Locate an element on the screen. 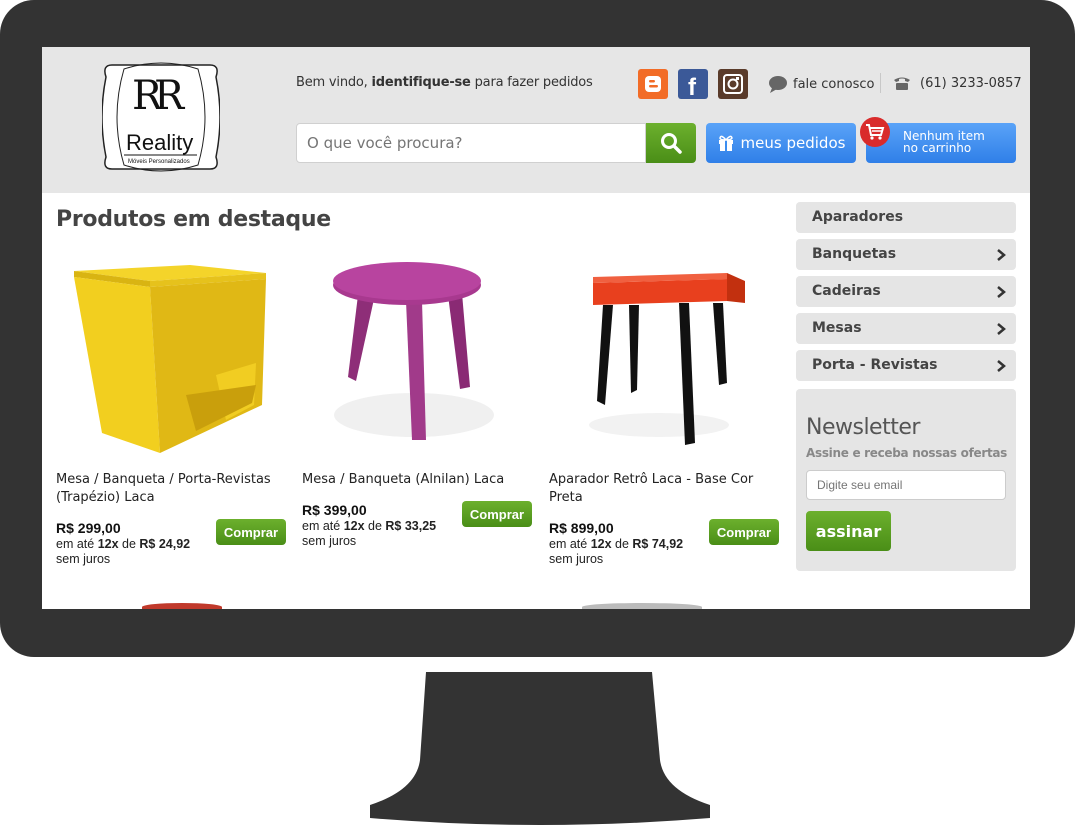 This screenshot has width=1075, height=828. subscribe-button: assinar is located at coordinates (848, 531).